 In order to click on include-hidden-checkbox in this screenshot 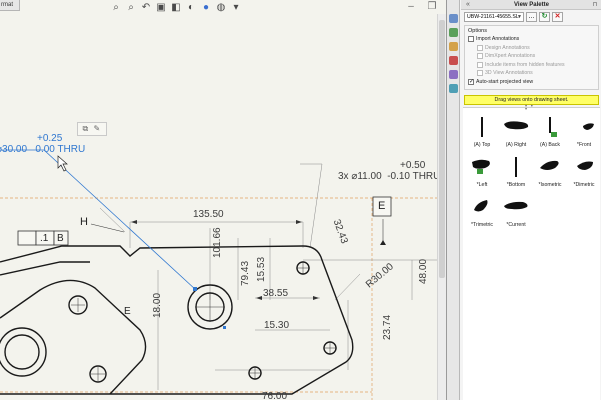, I will do `click(480, 64)`.